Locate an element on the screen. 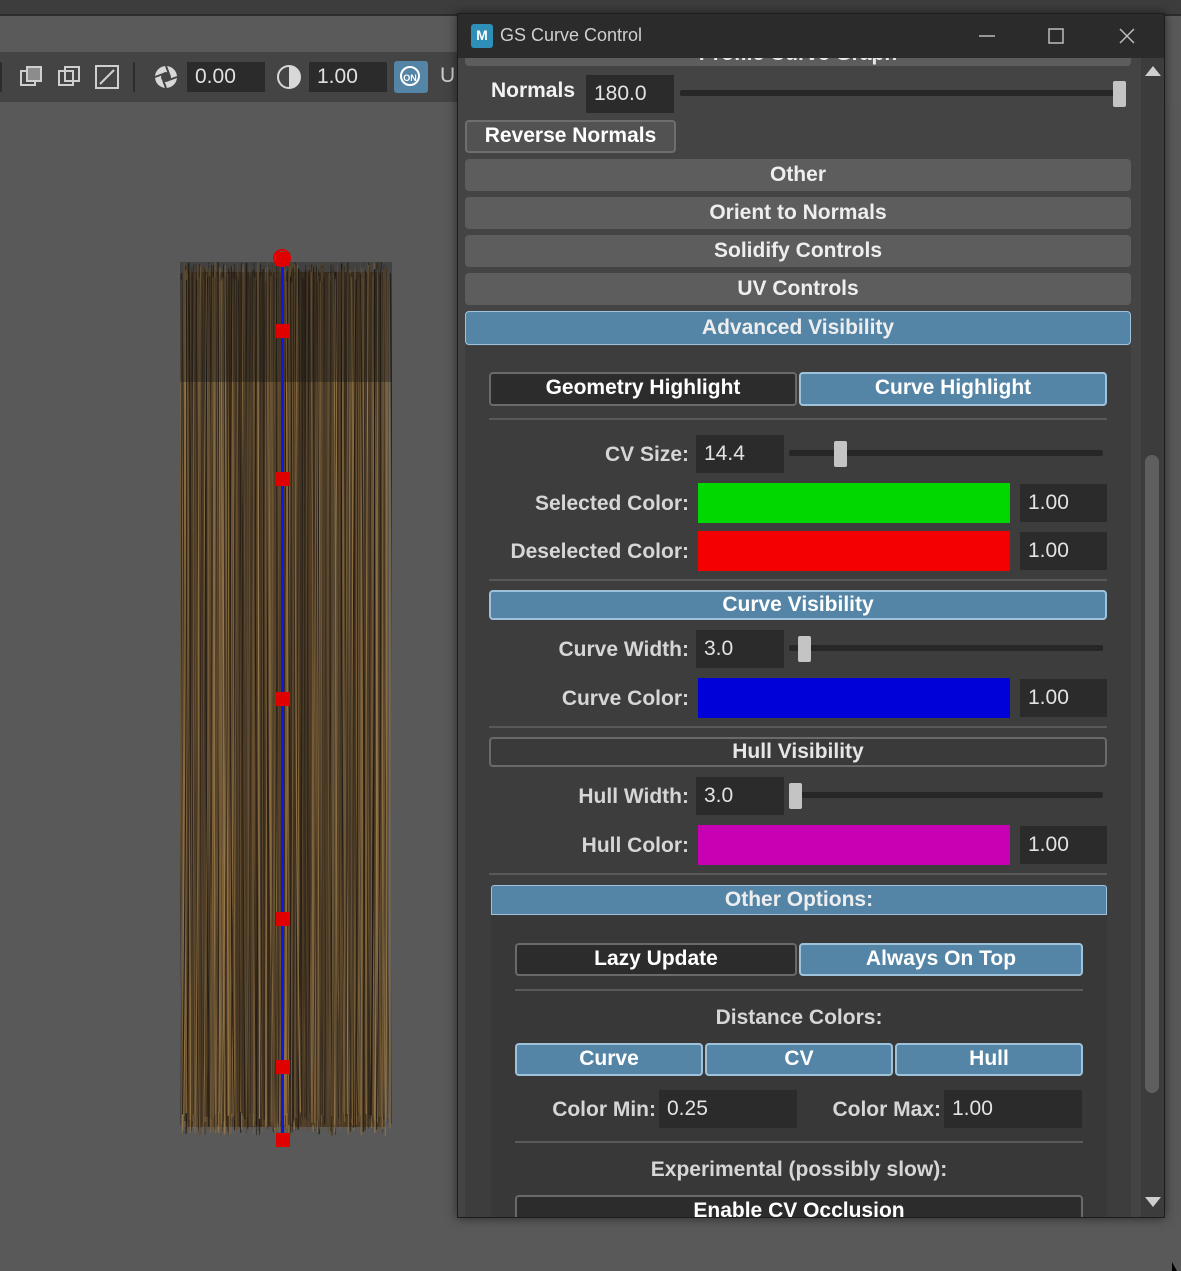 The image size is (1181, 1271). reverse-normals-button: Reverse Normals is located at coordinates (570, 136).